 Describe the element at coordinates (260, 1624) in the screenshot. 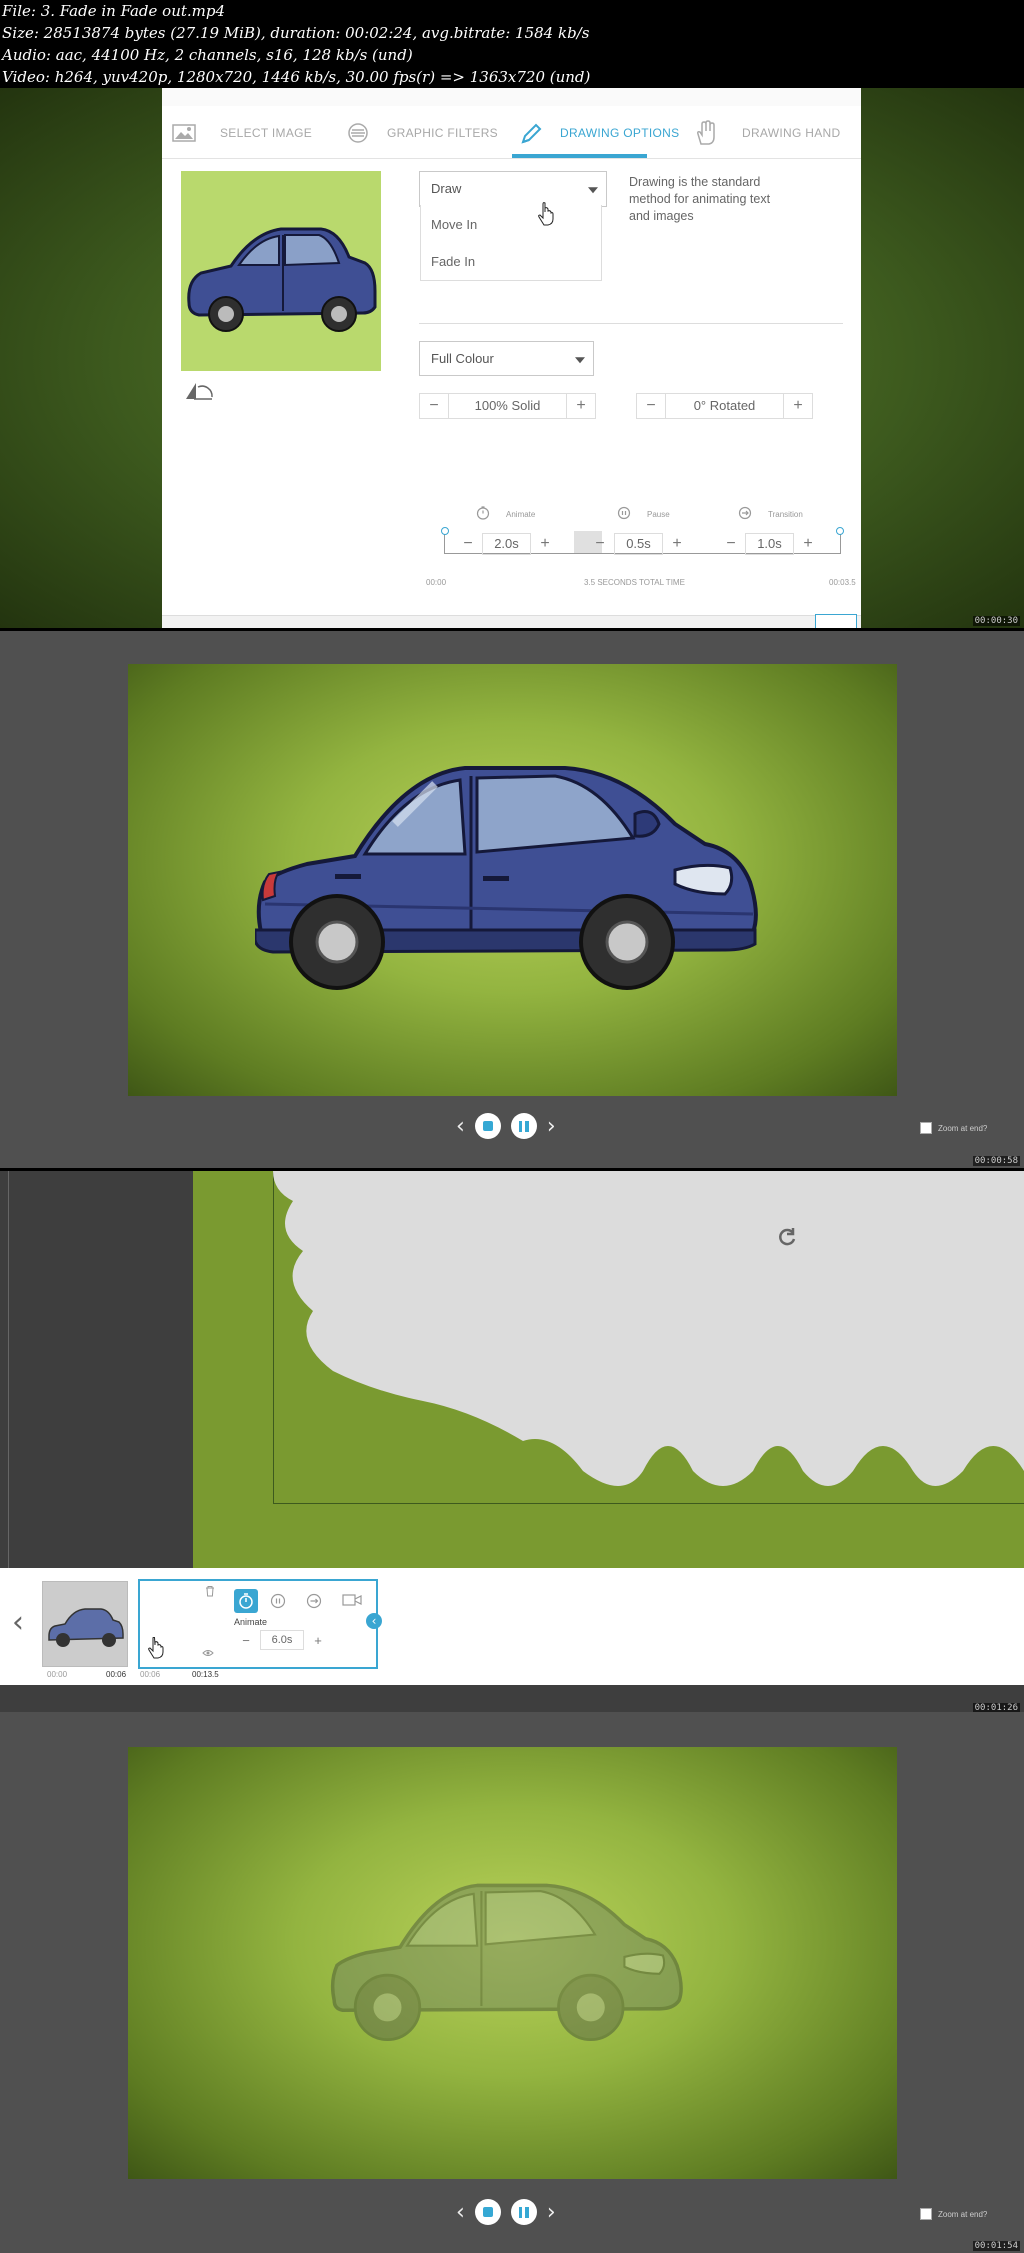

I see `selected-scene-card: Animate − 6.0s + ‹` at that location.